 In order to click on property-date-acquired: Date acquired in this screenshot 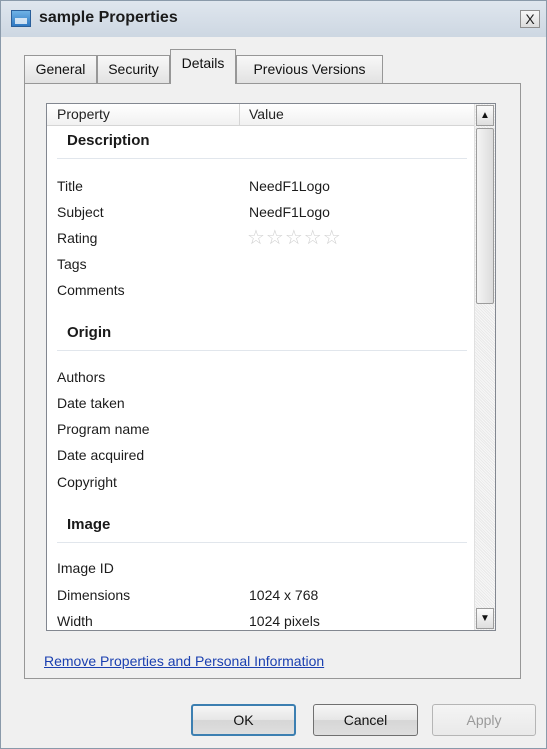, I will do `click(100, 455)`.